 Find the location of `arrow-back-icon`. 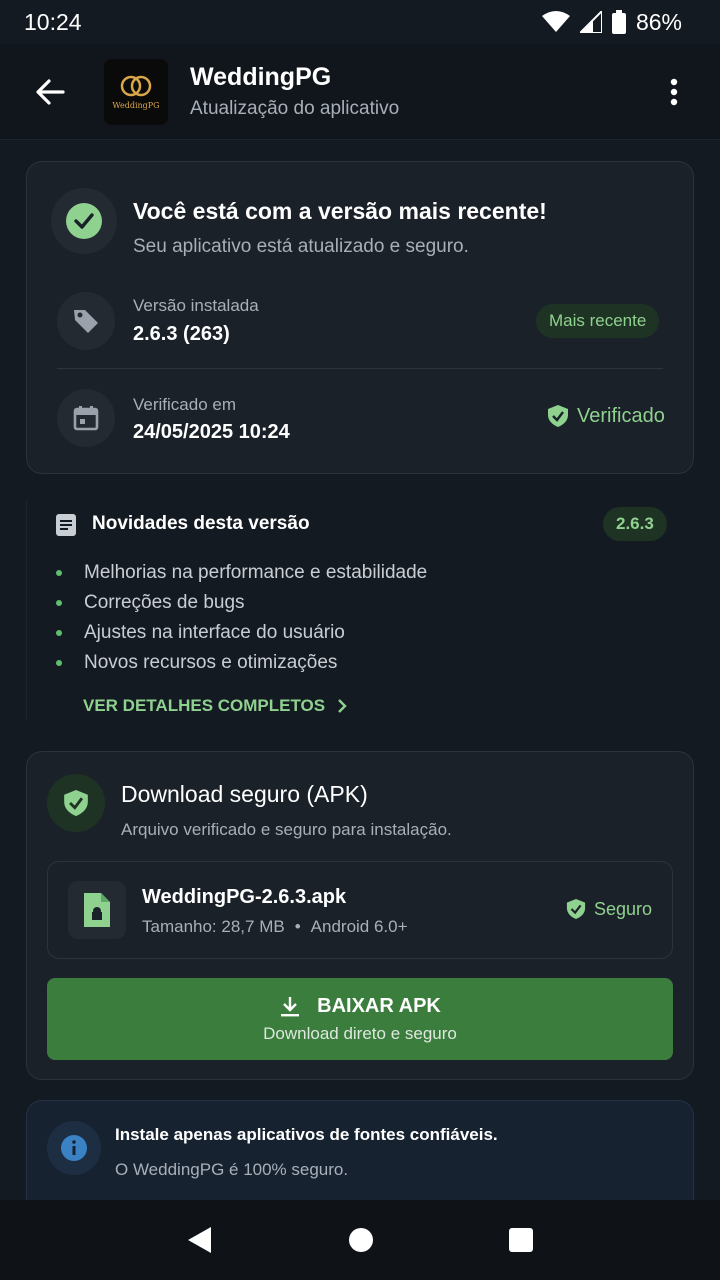

arrow-back-icon is located at coordinates (50, 91).